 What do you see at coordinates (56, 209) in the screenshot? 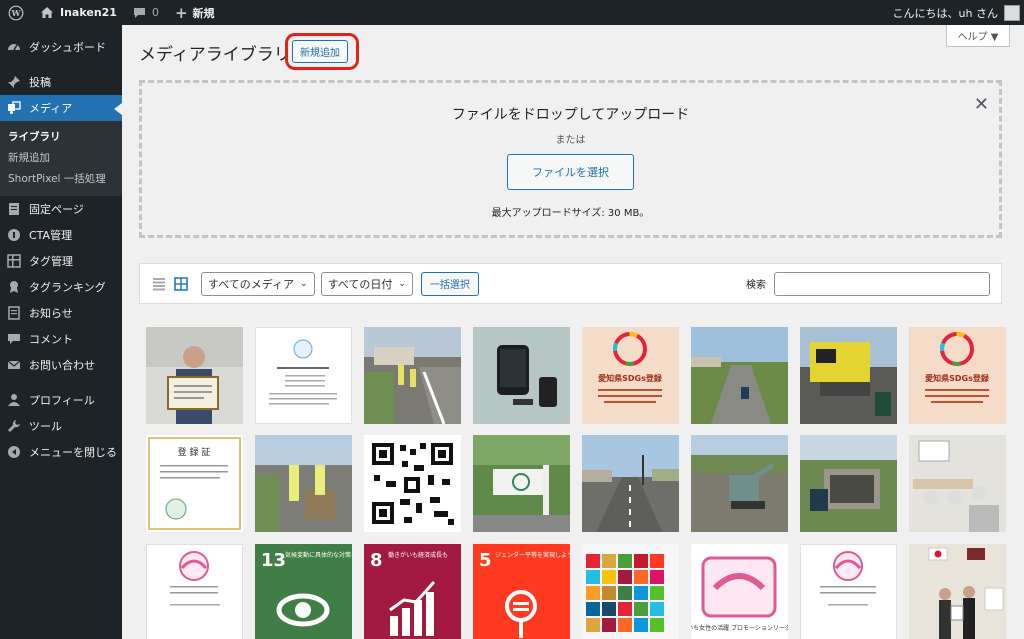
I see `menu-label: 固定ページ` at bounding box center [56, 209].